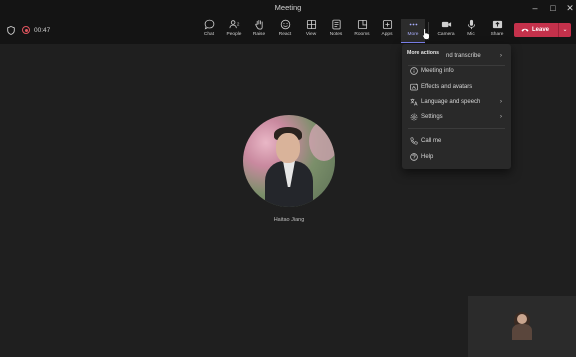 This screenshot has height=357, width=576. Describe the element at coordinates (497, 31) in the screenshot. I see `share-button: Share` at that location.